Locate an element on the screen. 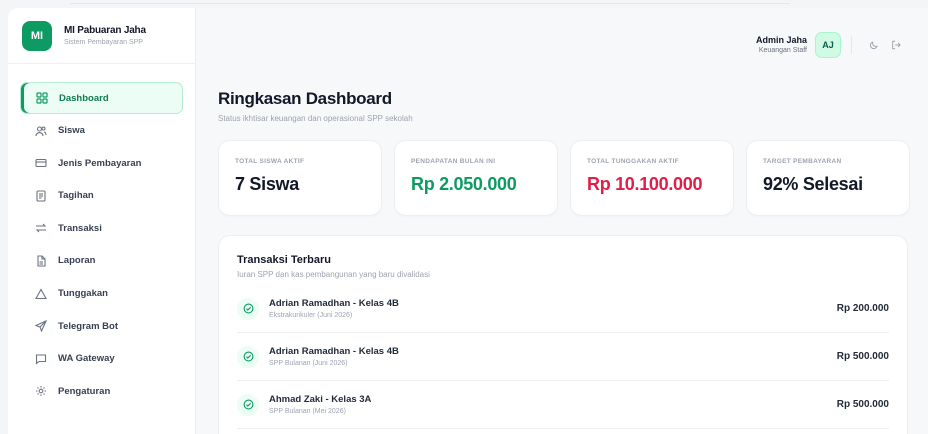  panel-title: Transaksi Terbaru is located at coordinates (284, 260).